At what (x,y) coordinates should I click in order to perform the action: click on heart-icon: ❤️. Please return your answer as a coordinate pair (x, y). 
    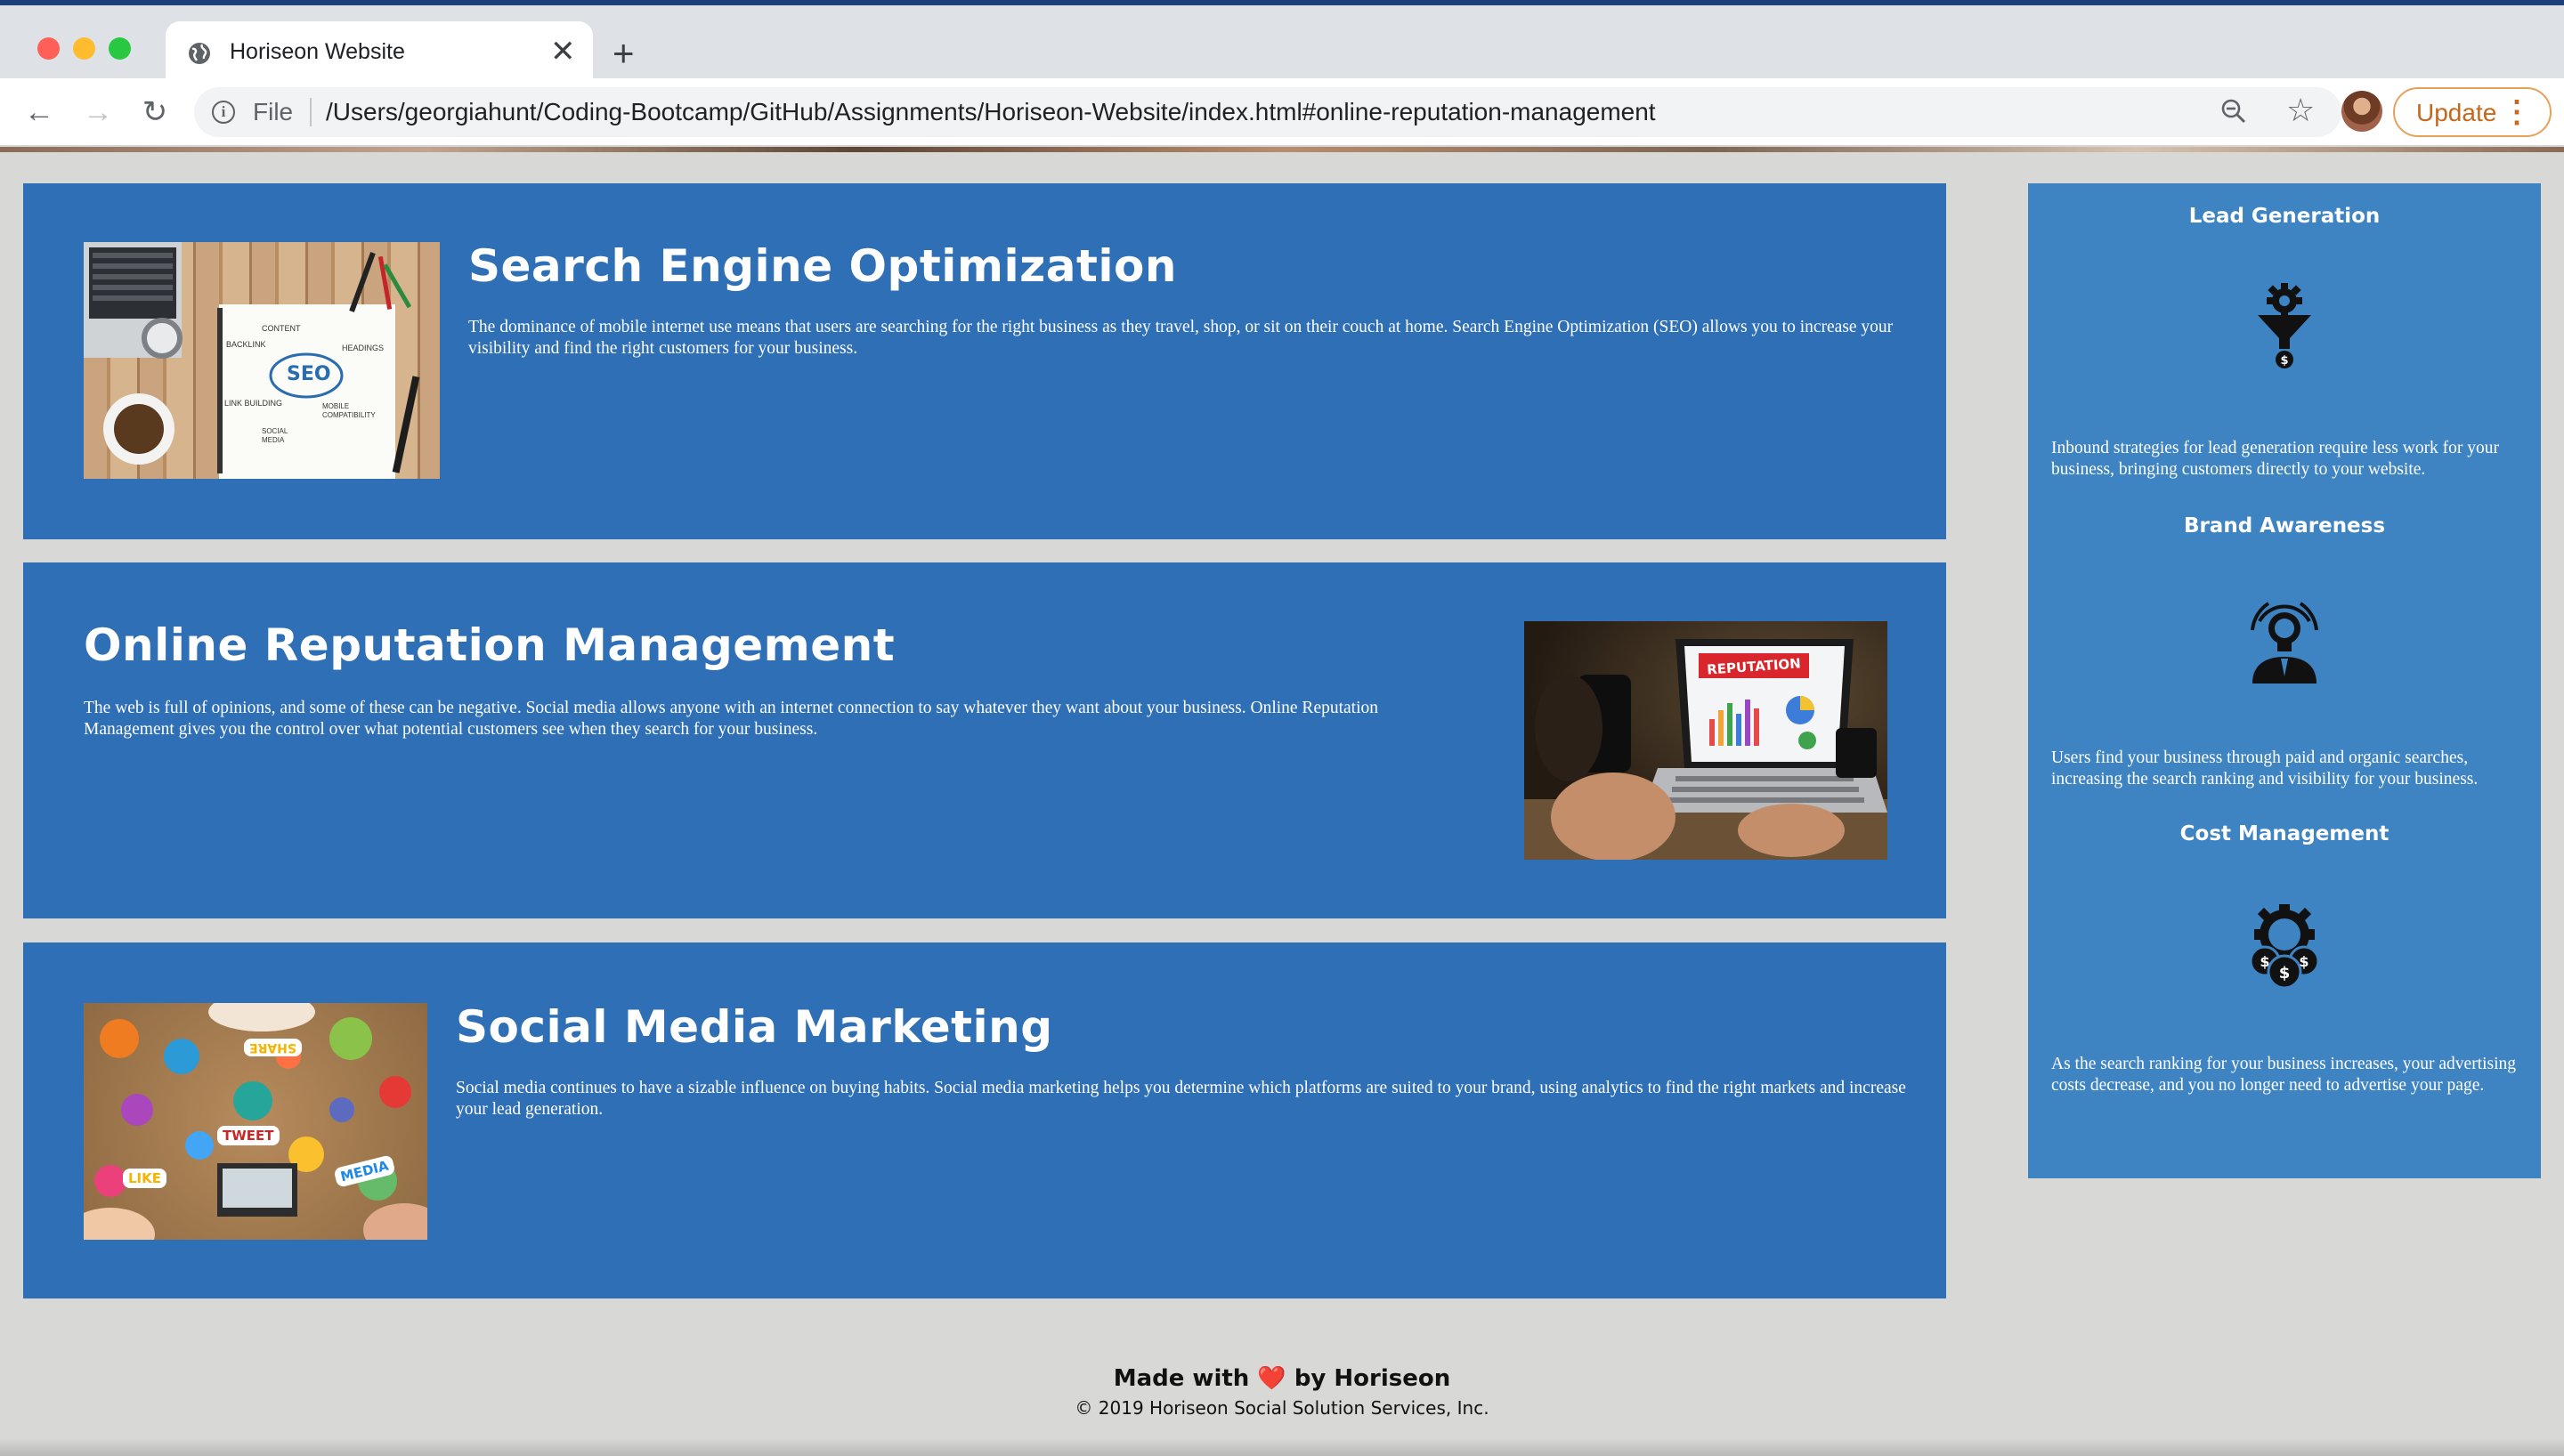
    Looking at the image, I should click on (1271, 1378).